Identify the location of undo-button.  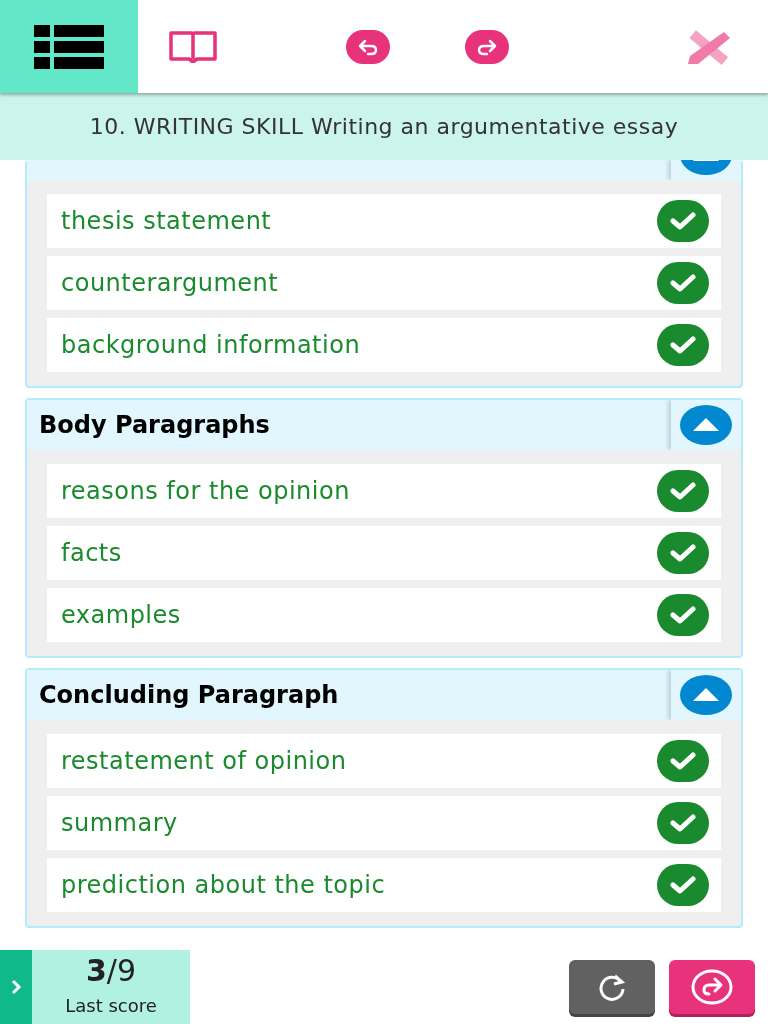
(368, 46).